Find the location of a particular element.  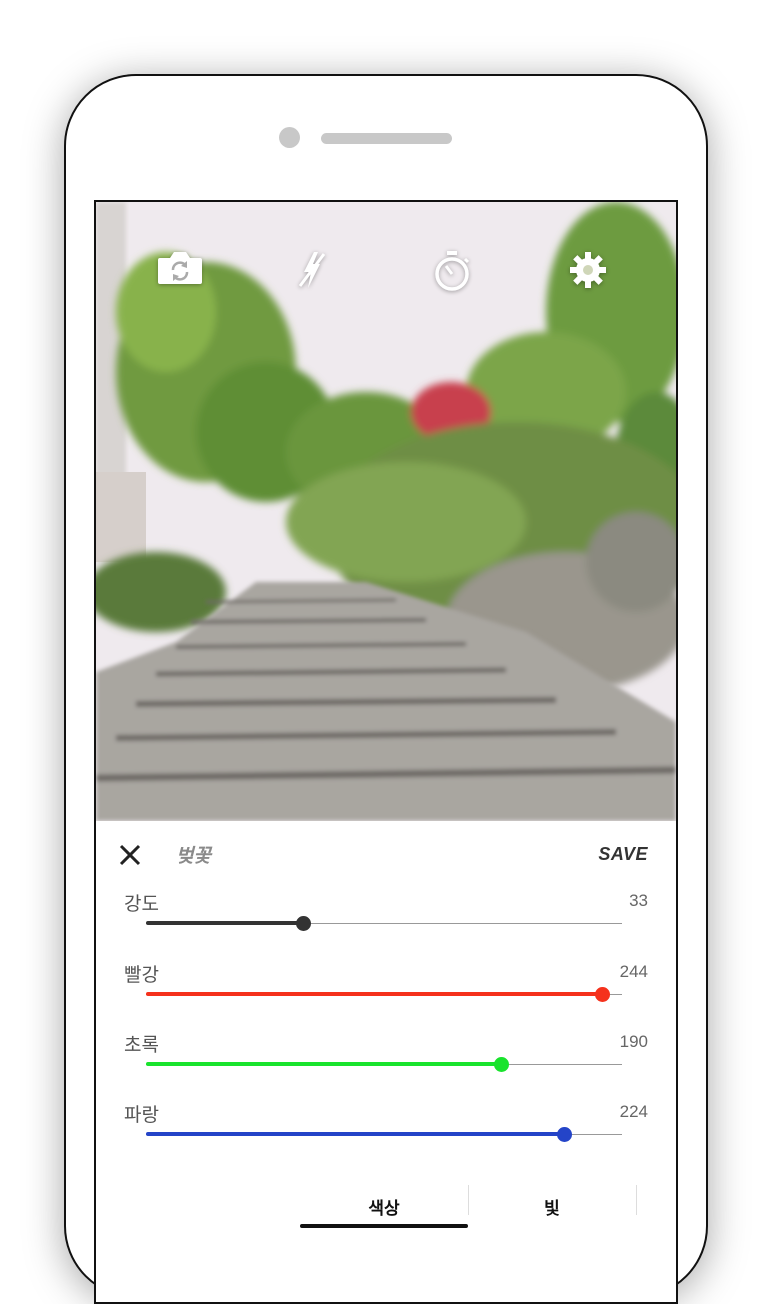

front-camera is located at coordinates (289, 137).